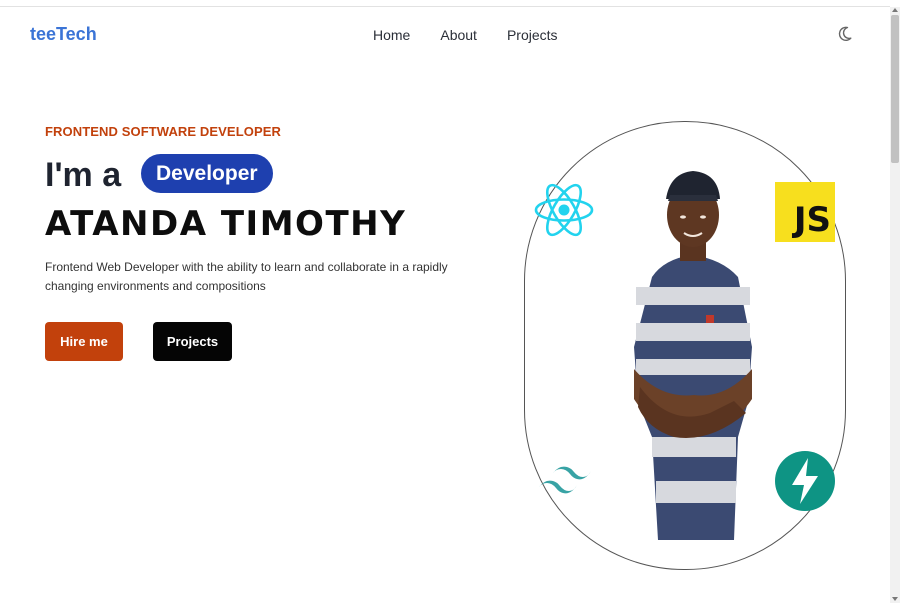 The width and height of the screenshot is (900, 603). What do you see at coordinates (895, 599) in the screenshot?
I see `scroll-down-arrow-icon` at bounding box center [895, 599].